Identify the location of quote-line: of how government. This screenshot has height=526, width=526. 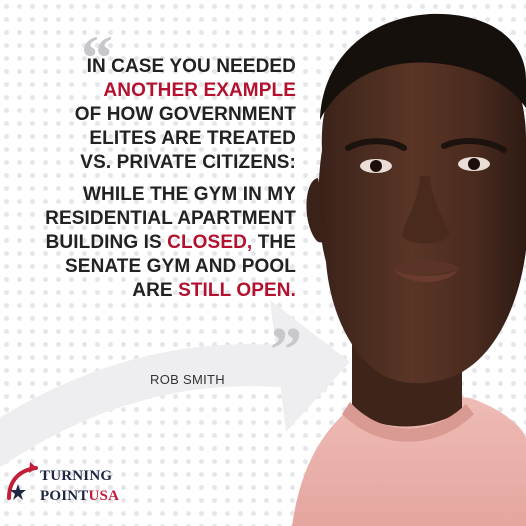
(162, 115).